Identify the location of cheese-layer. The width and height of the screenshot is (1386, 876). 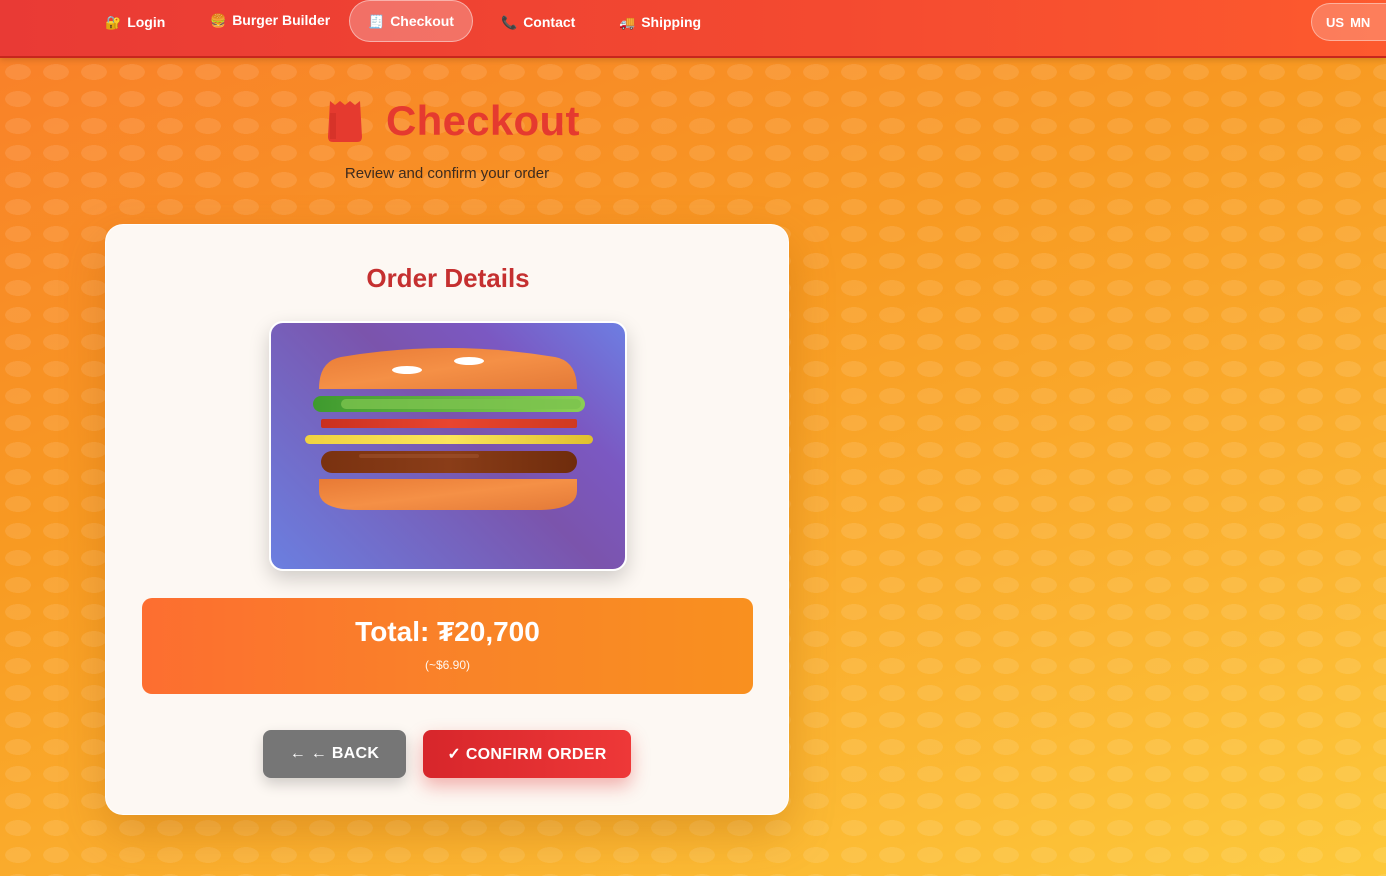
(449, 439).